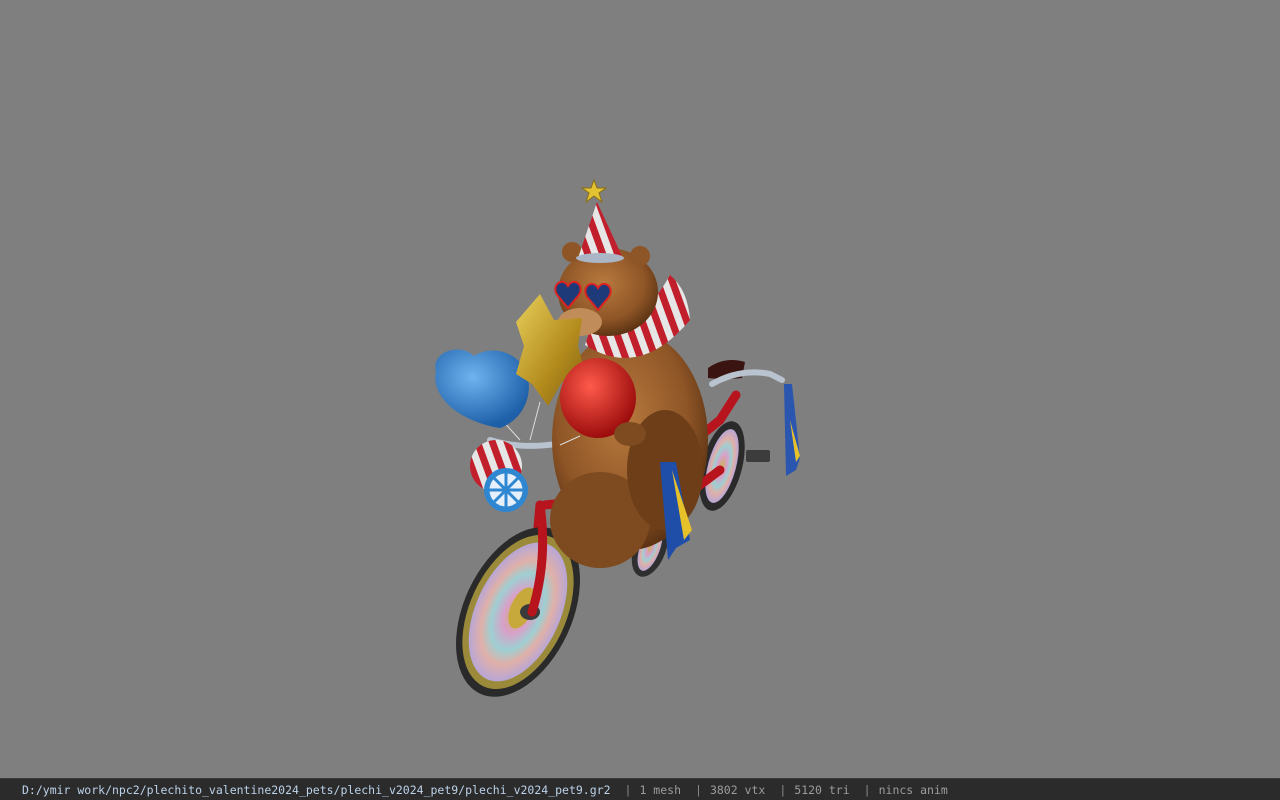 This screenshot has width=1280, height=800. I want to click on mesh-count: 1 mesh, so click(660, 789).